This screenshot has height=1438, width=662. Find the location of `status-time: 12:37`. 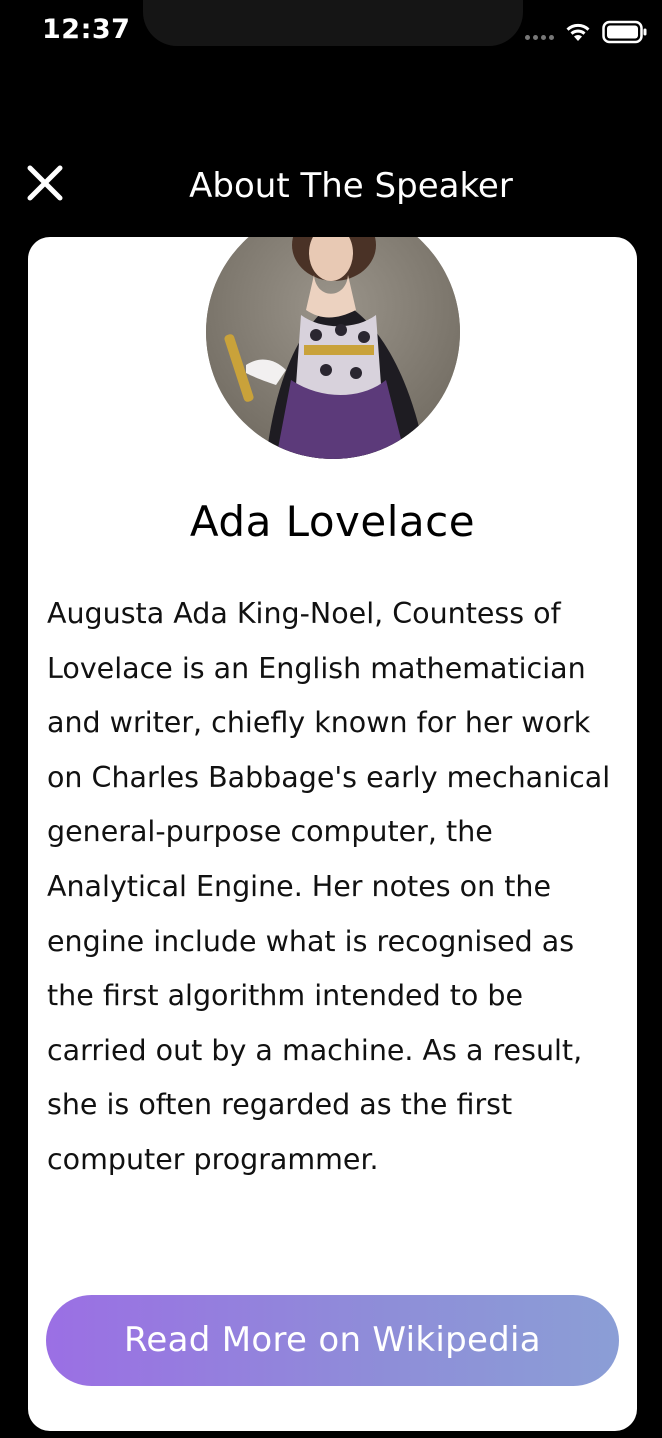

status-time: 12:37 is located at coordinates (86, 29).